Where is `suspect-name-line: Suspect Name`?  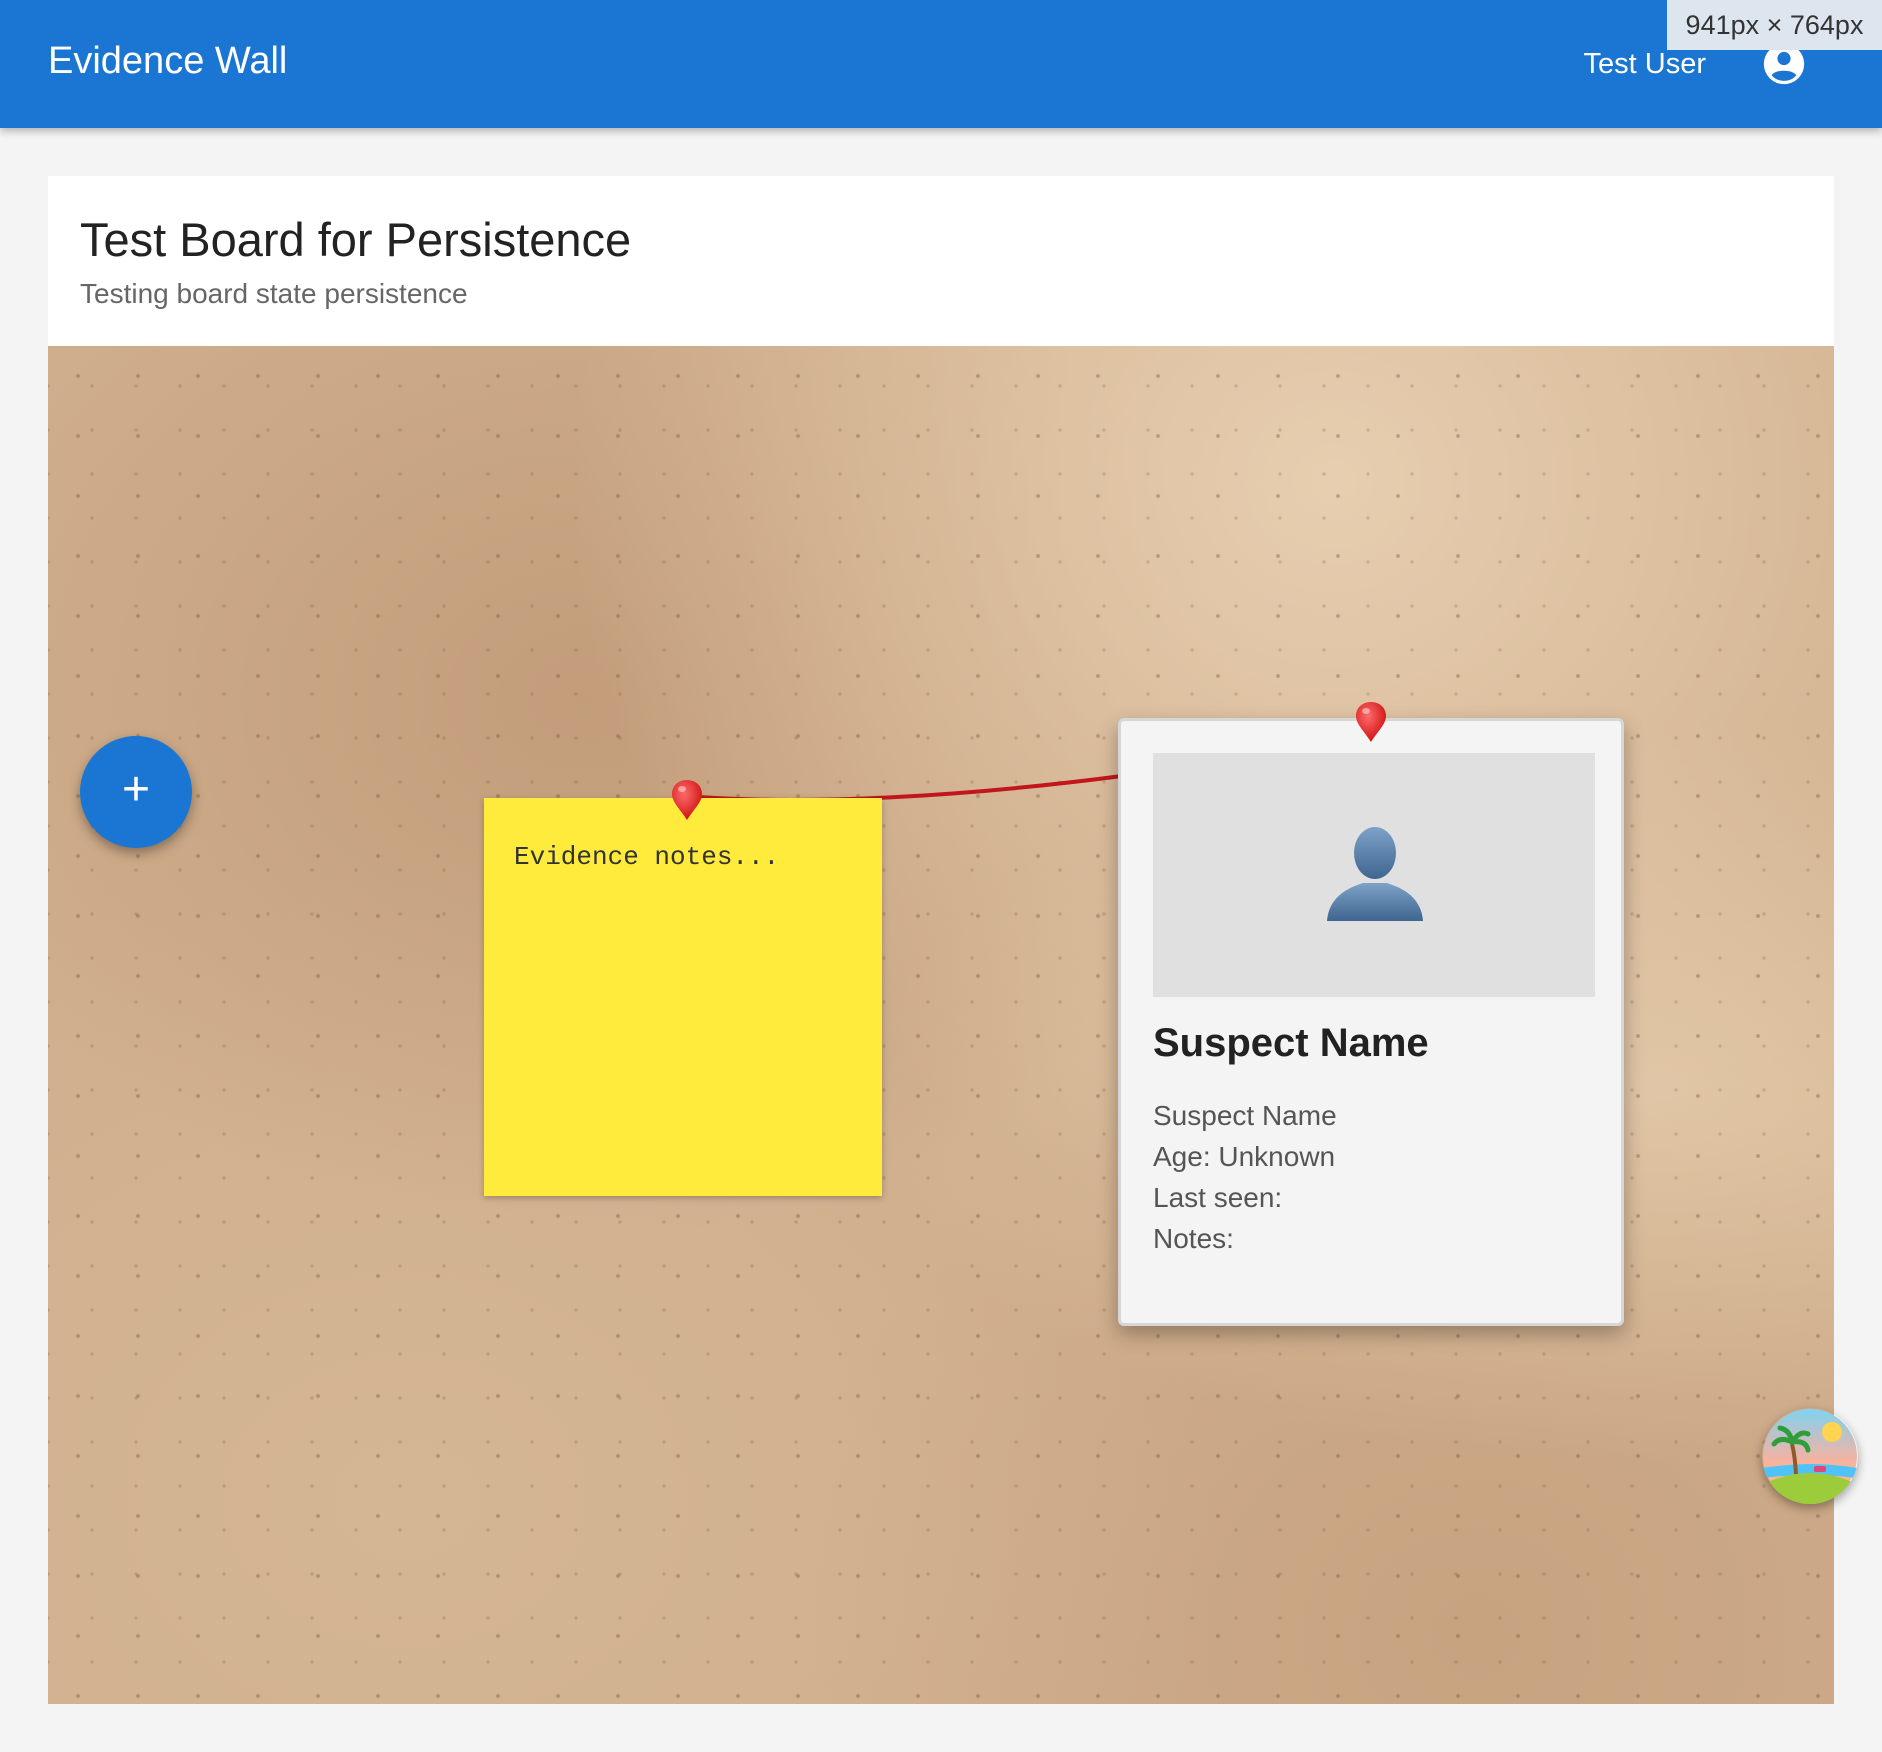
suspect-name-line: Suspect Name is located at coordinates (1245, 1115).